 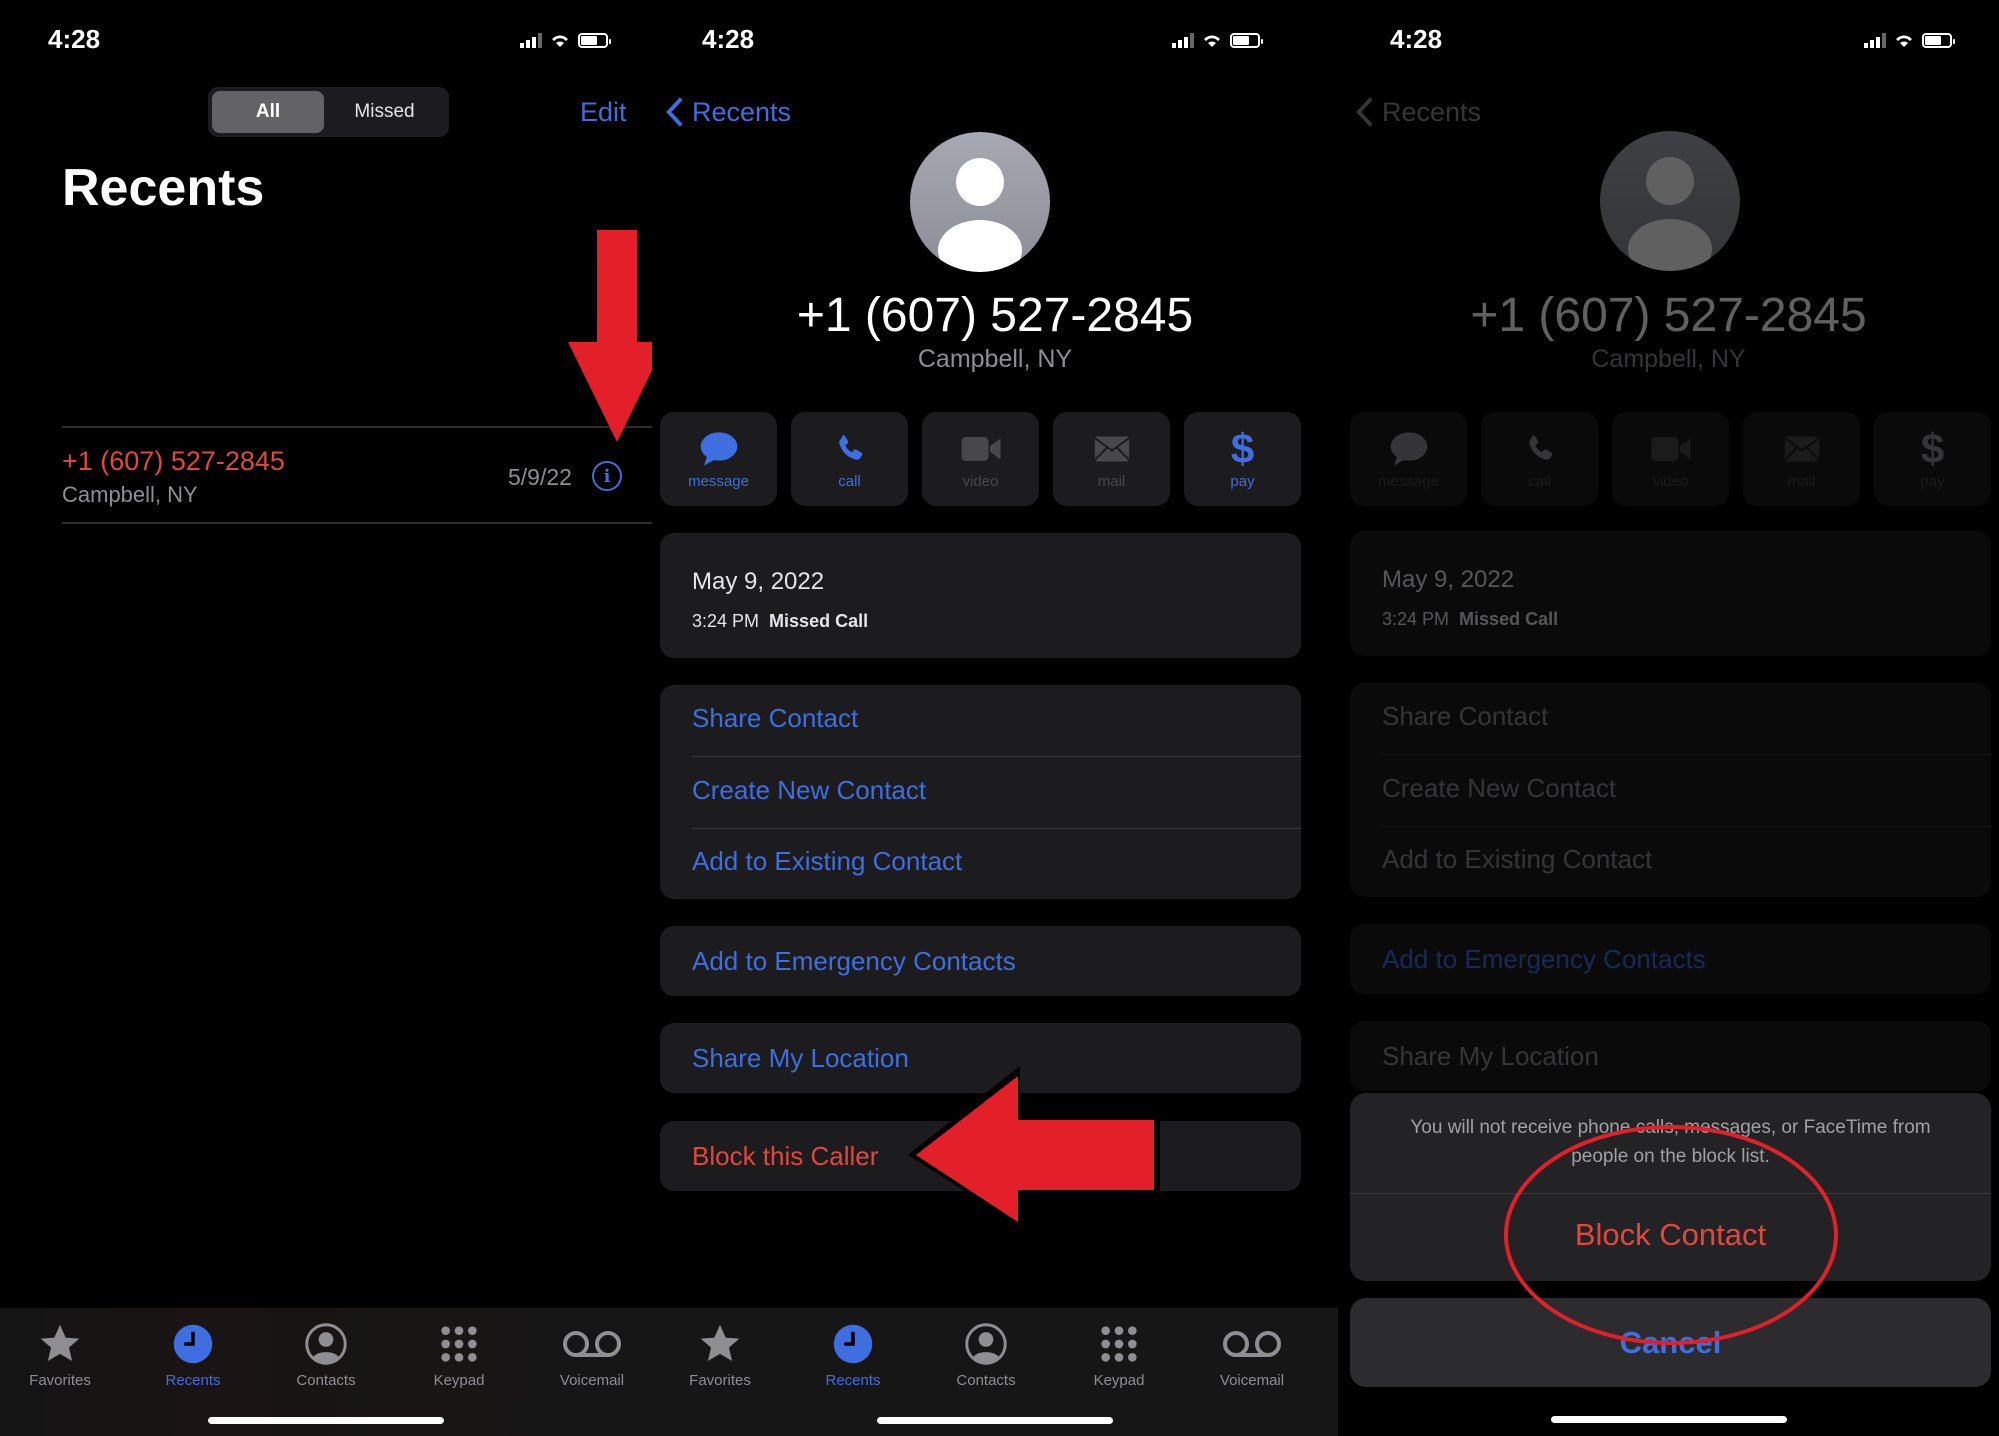 What do you see at coordinates (995, 359) in the screenshot?
I see `caller-location: Campbell, NY` at bounding box center [995, 359].